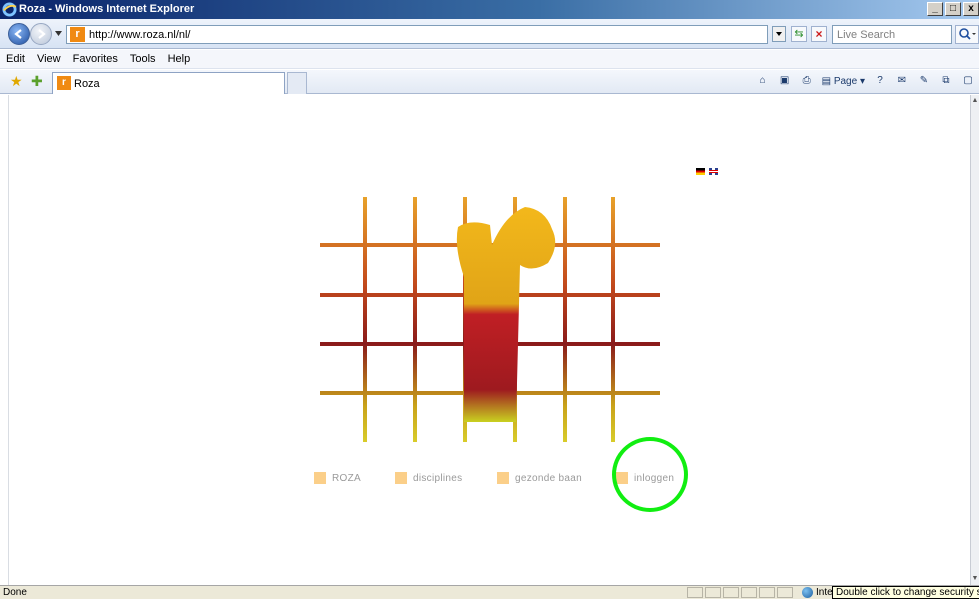 This screenshot has height=599, width=979. Describe the element at coordinates (953, 9) in the screenshot. I see `maximize-button: □` at that location.